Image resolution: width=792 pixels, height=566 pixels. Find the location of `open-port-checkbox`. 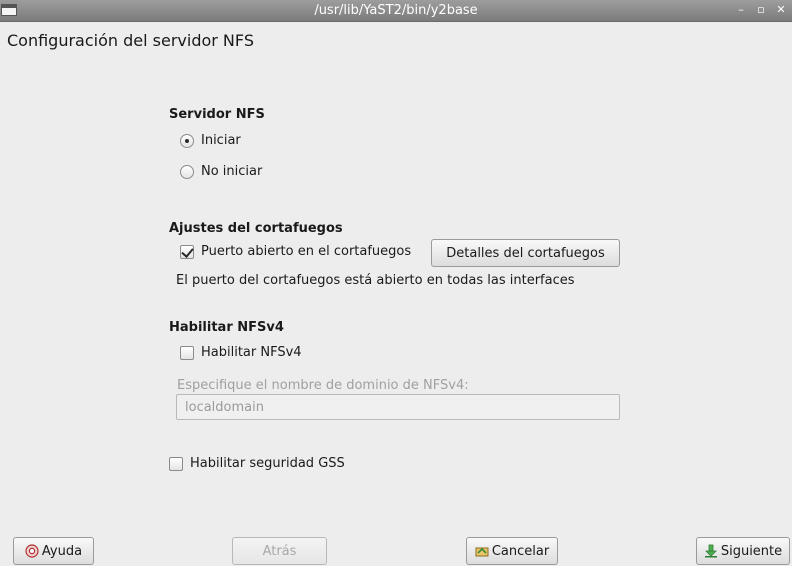

open-port-checkbox is located at coordinates (187, 251).